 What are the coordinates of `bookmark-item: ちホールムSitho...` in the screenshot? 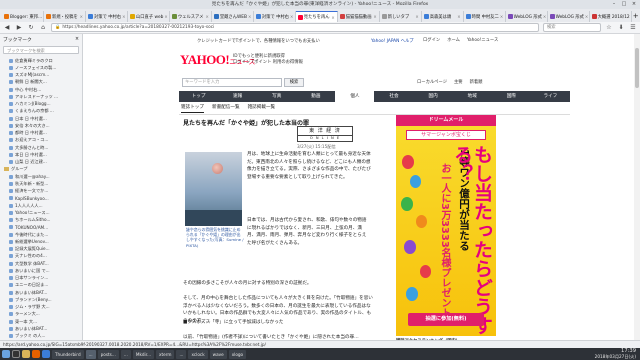 It's located at (41, 220).